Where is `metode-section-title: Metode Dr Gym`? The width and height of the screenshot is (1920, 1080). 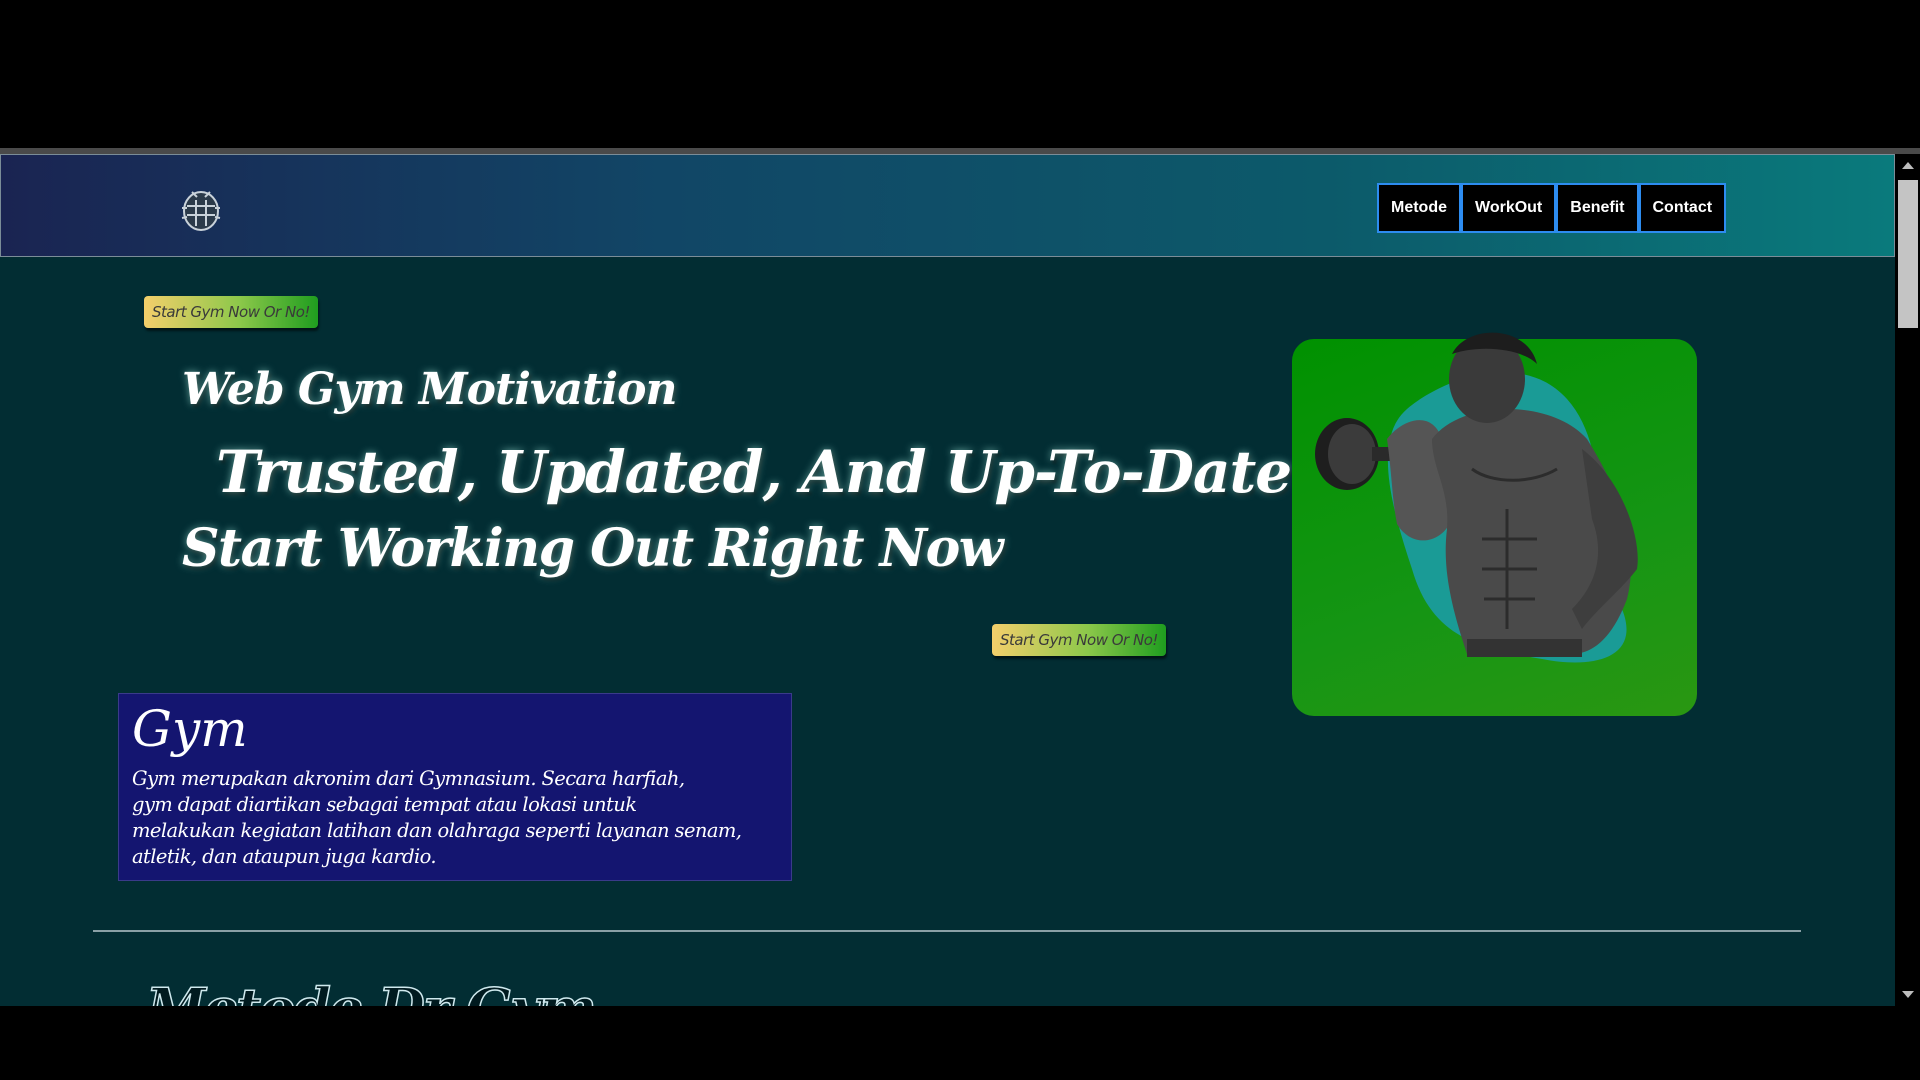
metode-section-title: Metode Dr Gym is located at coordinates (371, 990).